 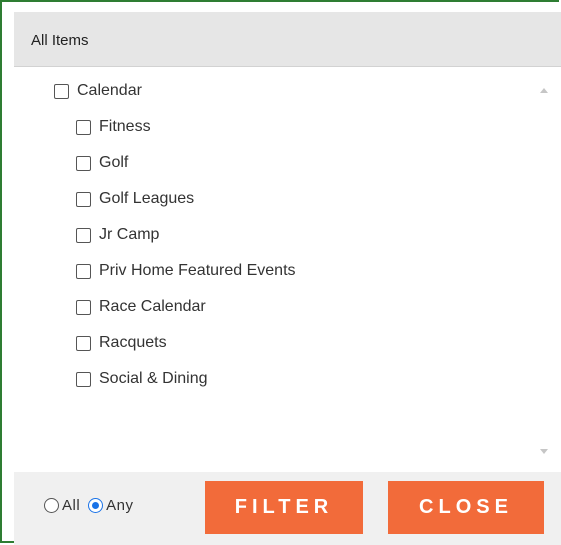 What do you see at coordinates (83, 235) in the screenshot?
I see `jr-camp-checkbox` at bounding box center [83, 235].